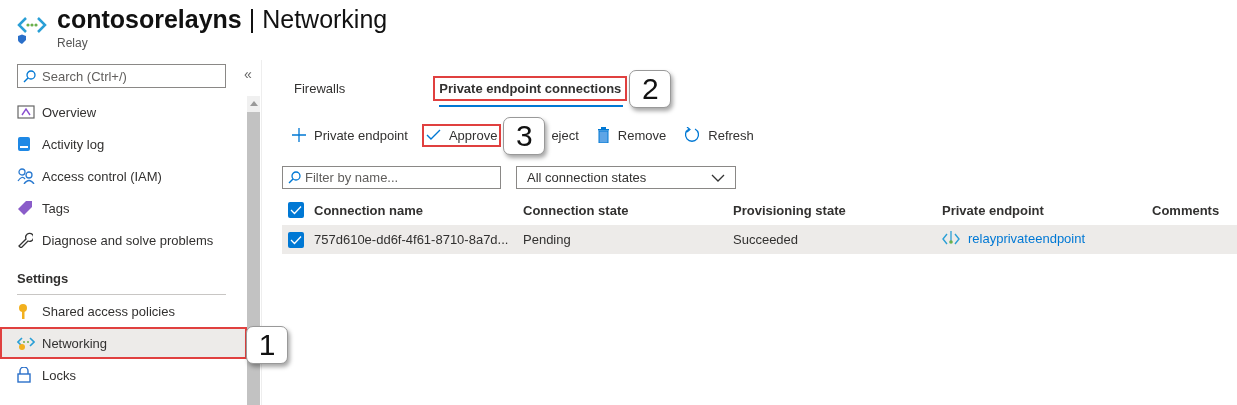 The image size is (1237, 405). What do you see at coordinates (123, 144) in the screenshot?
I see `nav-item: Activity log` at bounding box center [123, 144].